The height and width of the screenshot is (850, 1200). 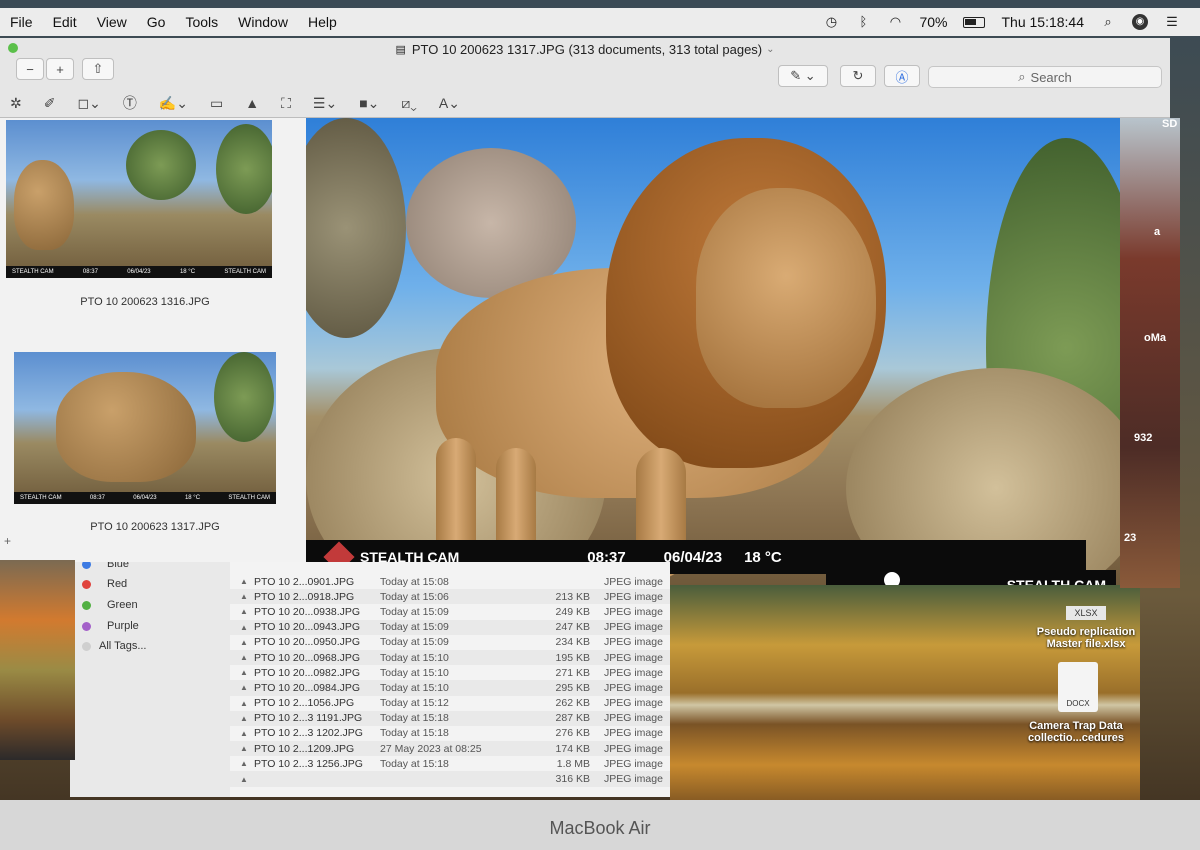 I want to click on file-size: 249 KB, so click(x=572, y=611).